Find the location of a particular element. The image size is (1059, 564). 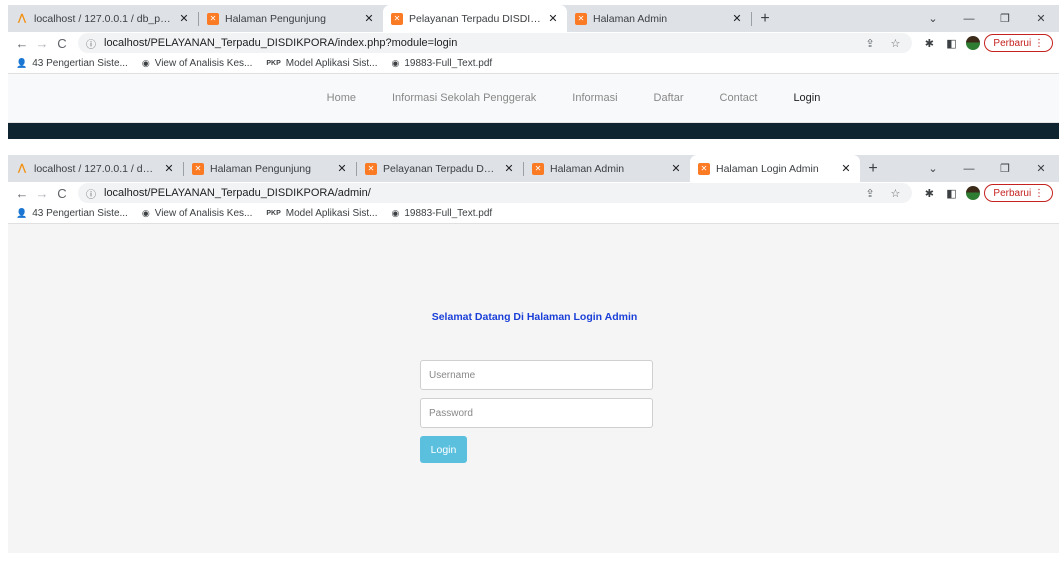

login-button: Login is located at coordinates (443, 449).